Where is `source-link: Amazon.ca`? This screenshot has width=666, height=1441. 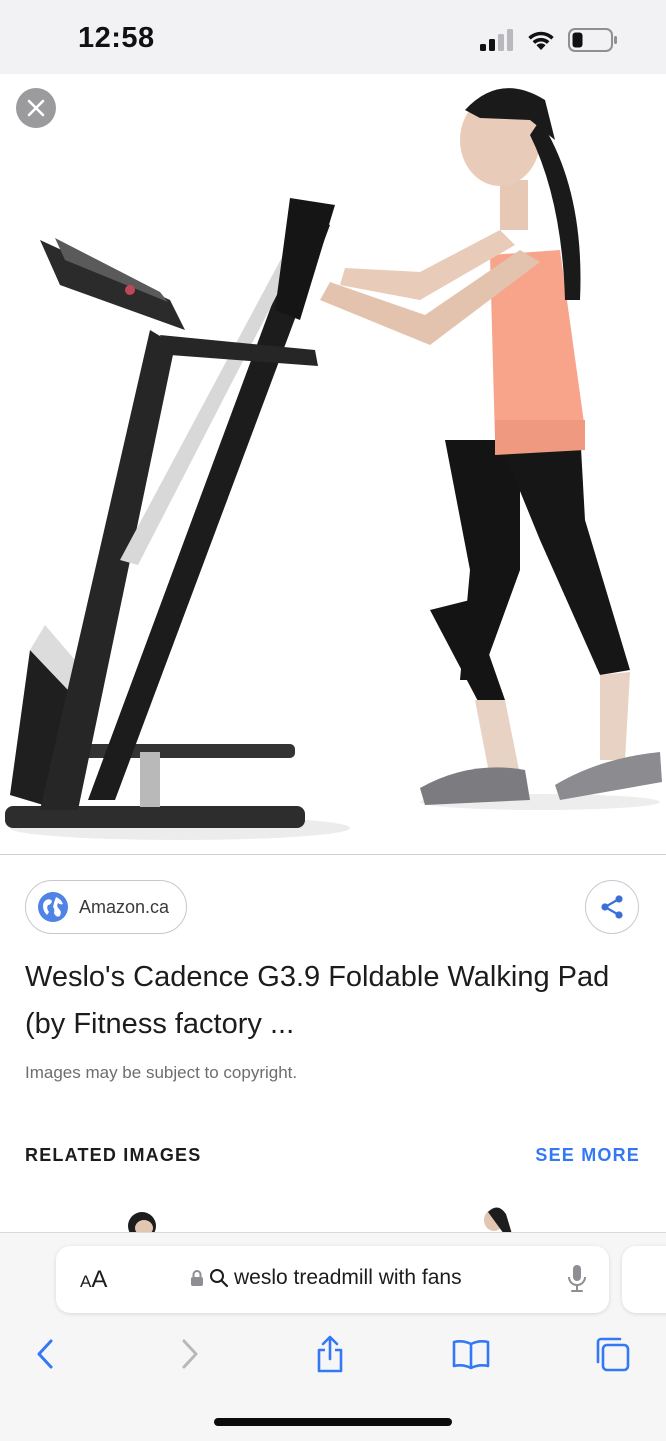 source-link: Amazon.ca is located at coordinates (106, 907).